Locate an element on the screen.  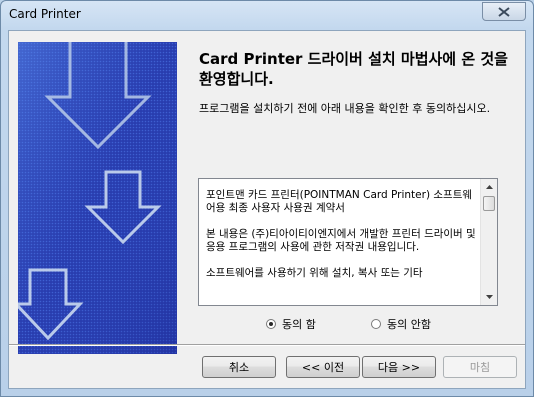
agree-radio is located at coordinates (271, 324).